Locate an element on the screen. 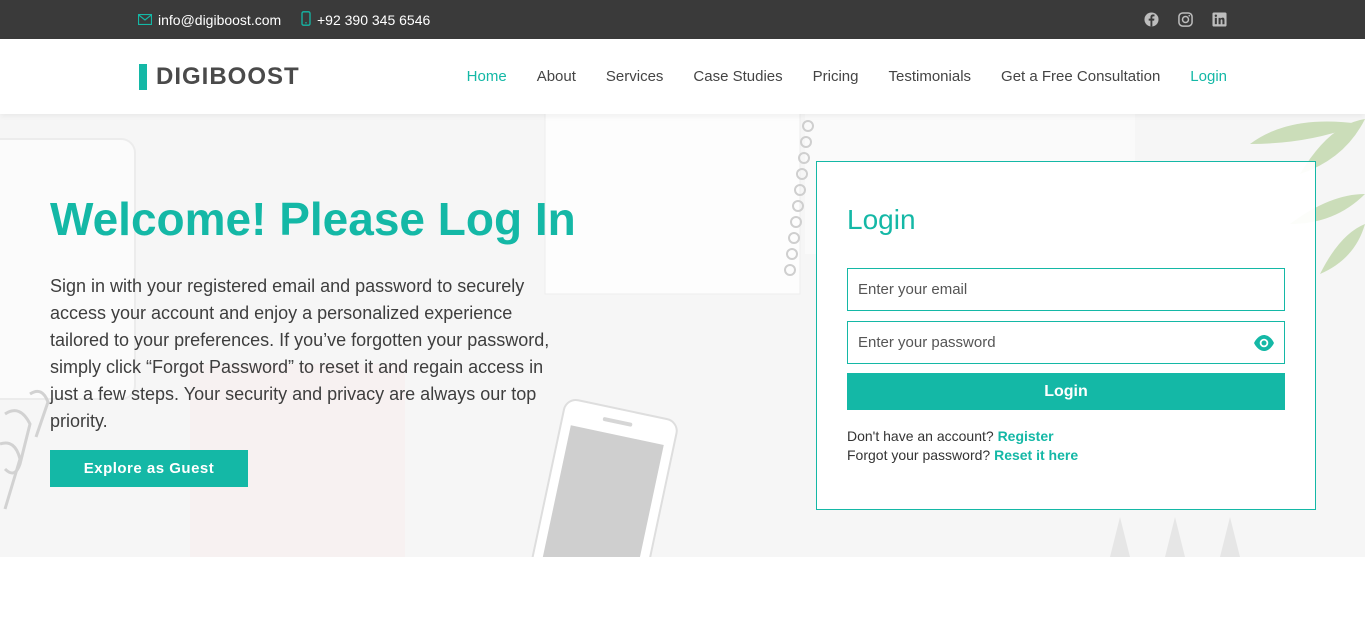 This screenshot has width=1365, height=630. nav-pricing: Pricing is located at coordinates (836, 76).